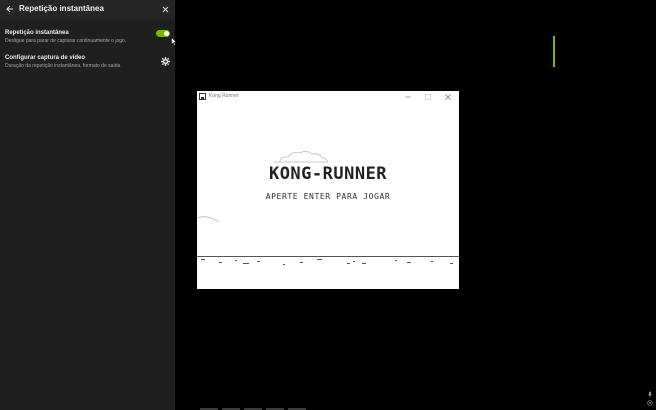 The image size is (656, 410). I want to click on mouse-cursor-icon, so click(174, 41).